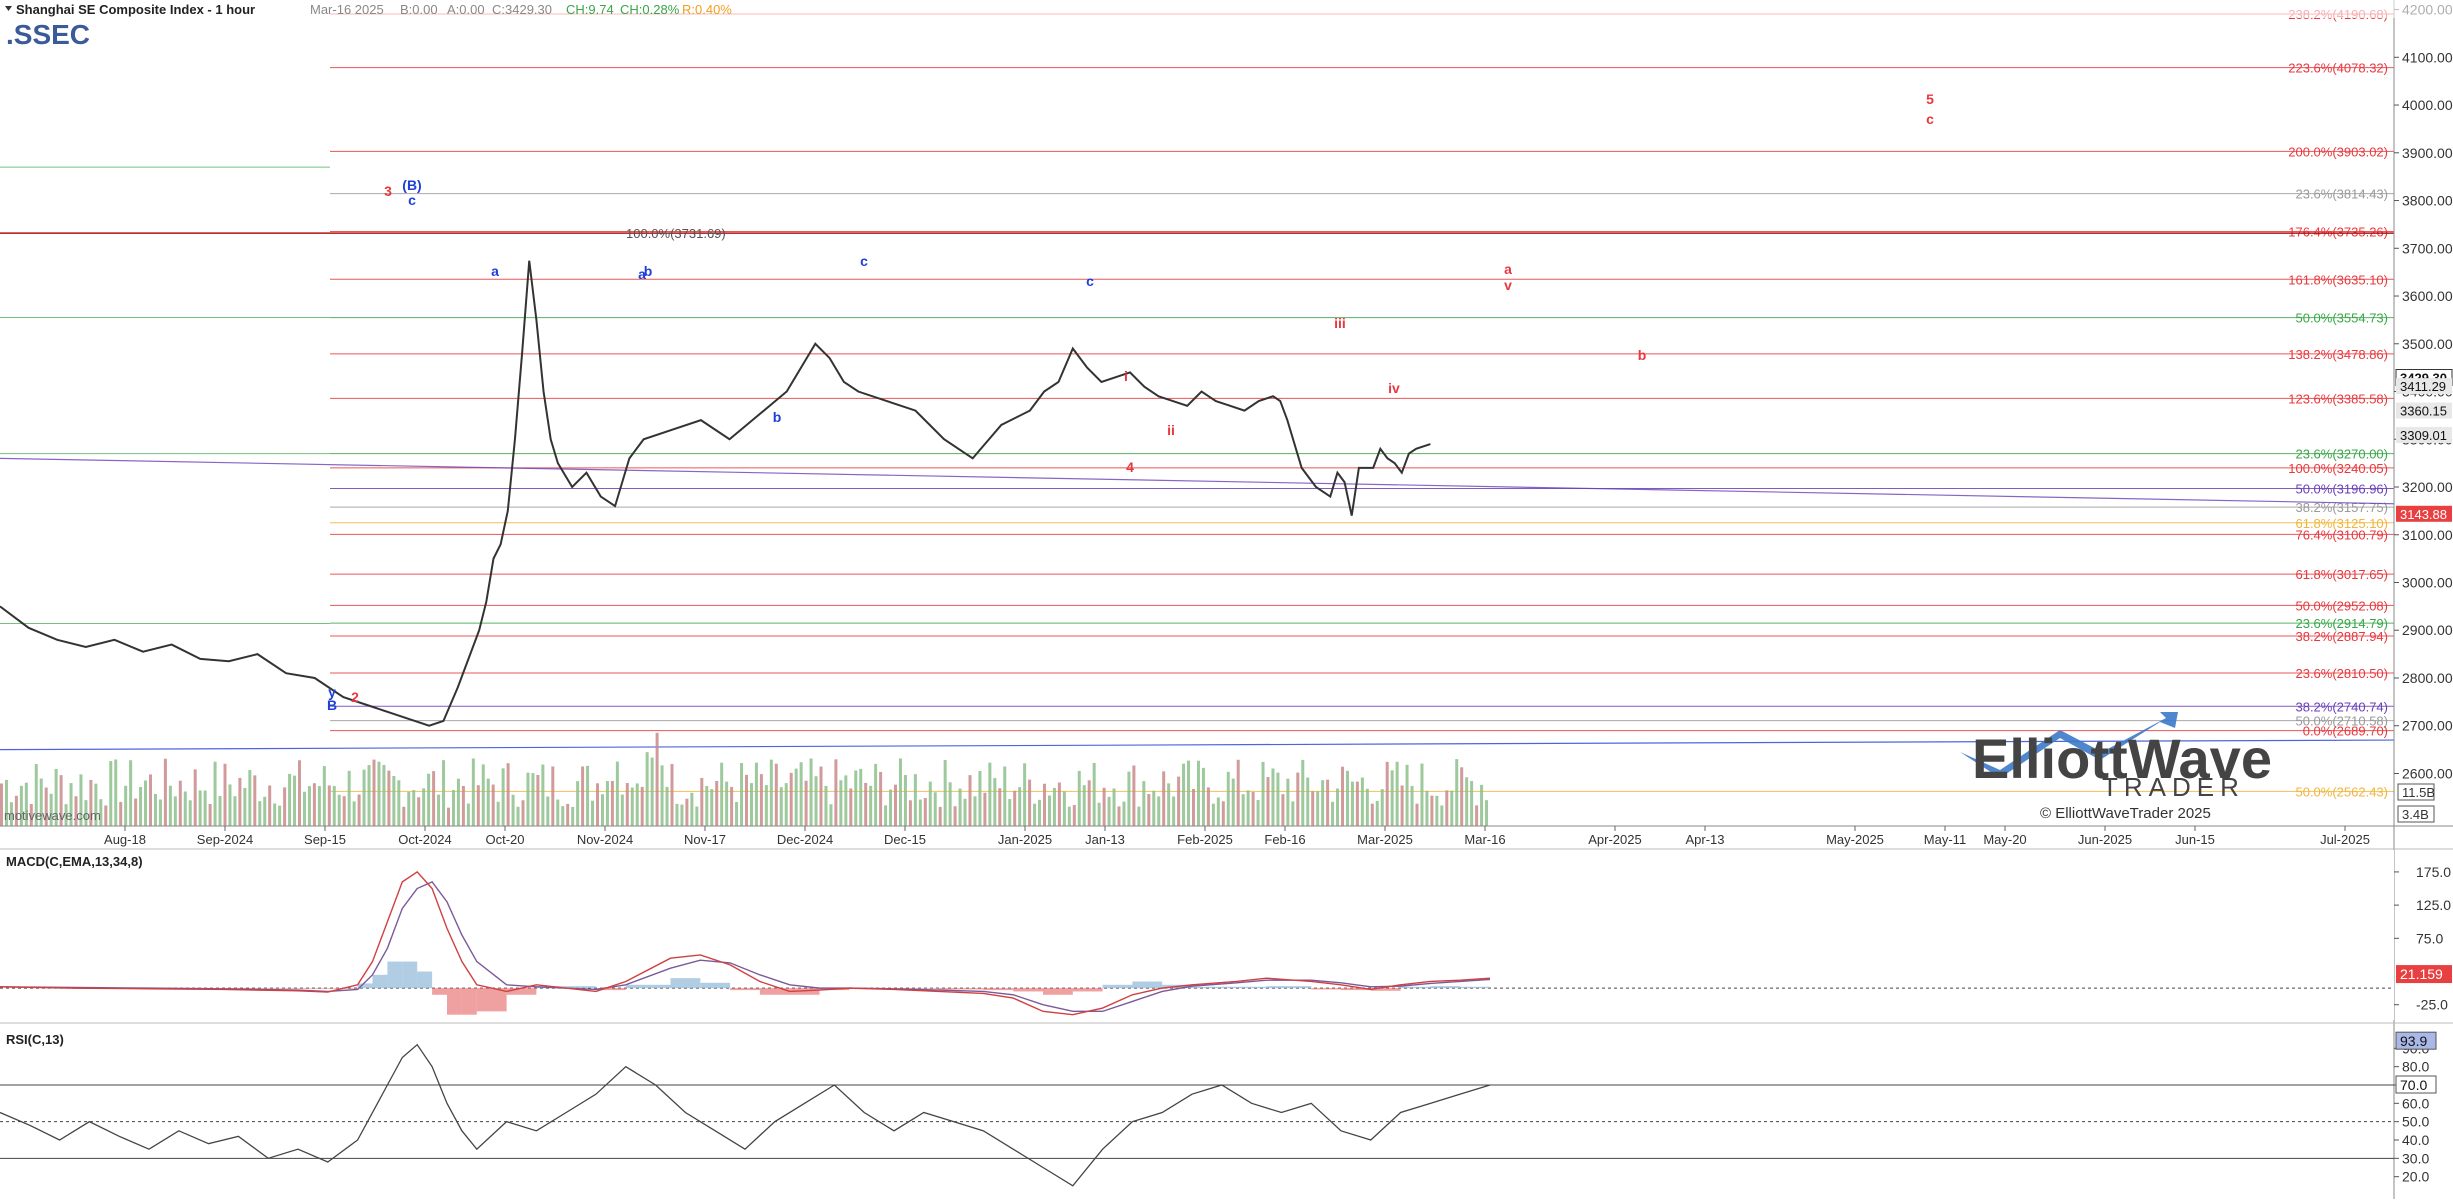 The height and width of the screenshot is (1204, 2453). What do you see at coordinates (2427, 201) in the screenshot?
I see `price-tick-label: 3800.00` at bounding box center [2427, 201].